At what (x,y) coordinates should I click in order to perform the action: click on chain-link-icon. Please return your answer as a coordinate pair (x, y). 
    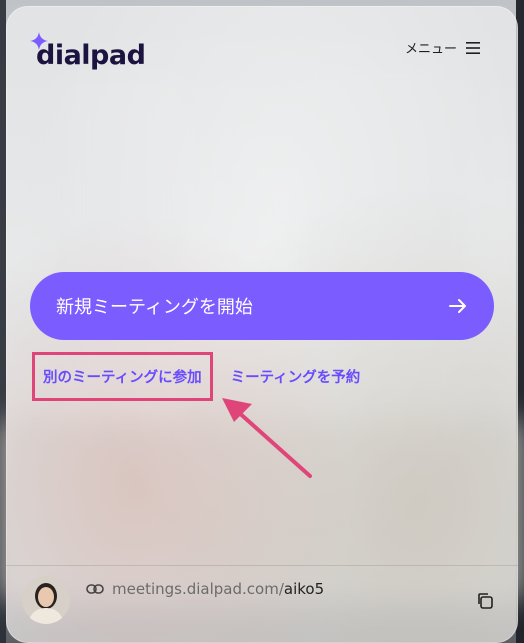
    Looking at the image, I should click on (95, 589).